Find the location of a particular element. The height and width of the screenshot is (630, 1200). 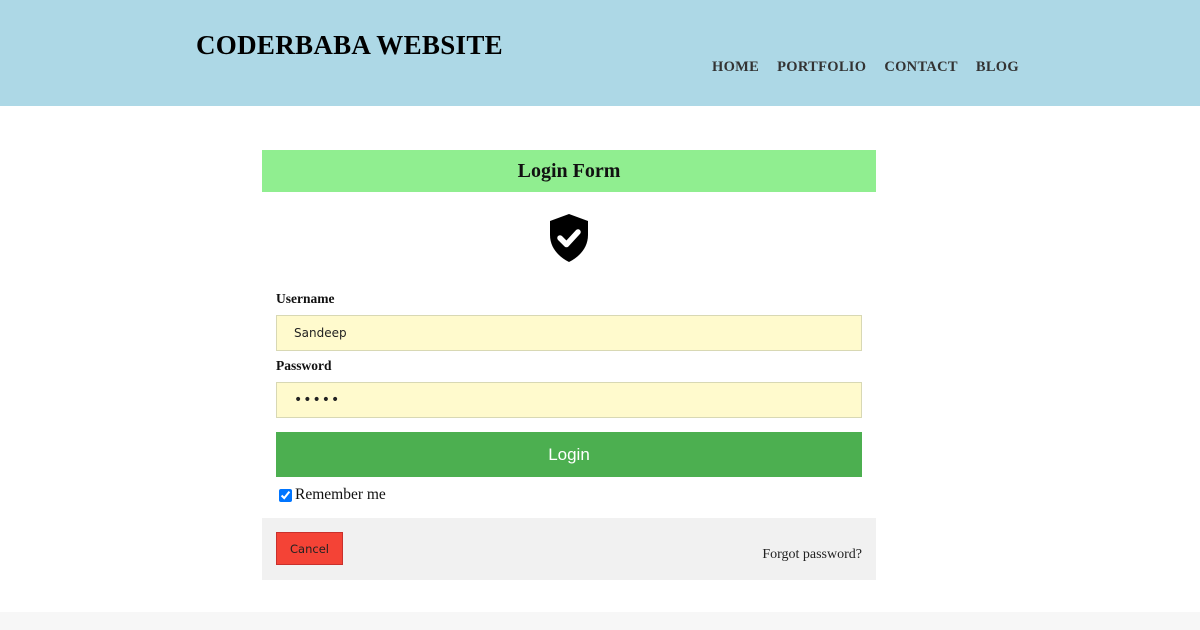

login-button: Login is located at coordinates (569, 454).